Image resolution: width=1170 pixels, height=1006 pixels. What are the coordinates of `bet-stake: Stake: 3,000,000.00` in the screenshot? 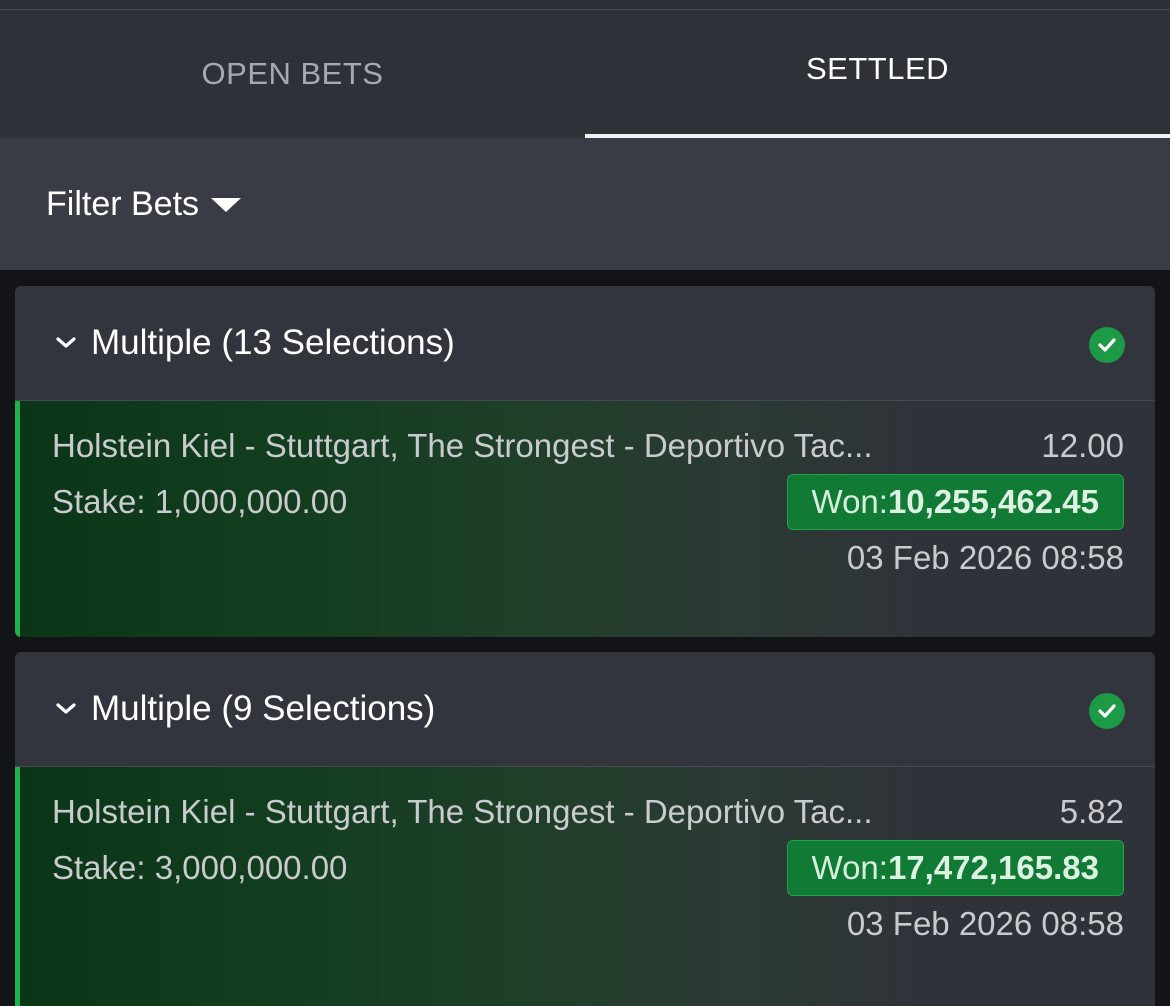 It's located at (200, 867).